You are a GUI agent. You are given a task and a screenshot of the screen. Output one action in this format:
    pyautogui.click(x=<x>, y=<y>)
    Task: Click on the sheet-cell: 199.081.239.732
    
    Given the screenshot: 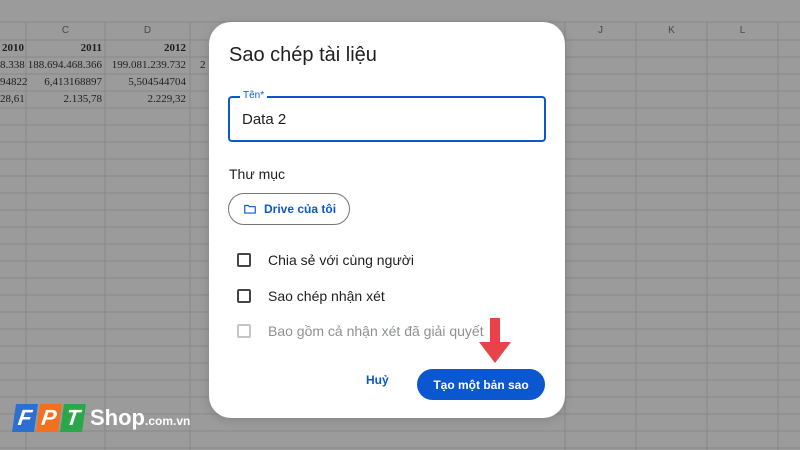 What is the action you would take?
    pyautogui.click(x=148, y=65)
    